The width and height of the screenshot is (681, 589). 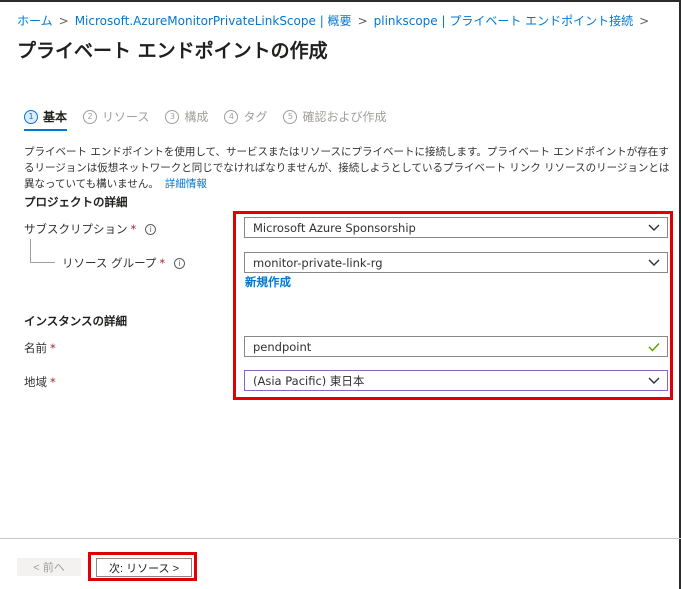 What do you see at coordinates (35, 382) in the screenshot?
I see `region-label-text: 地域` at bounding box center [35, 382].